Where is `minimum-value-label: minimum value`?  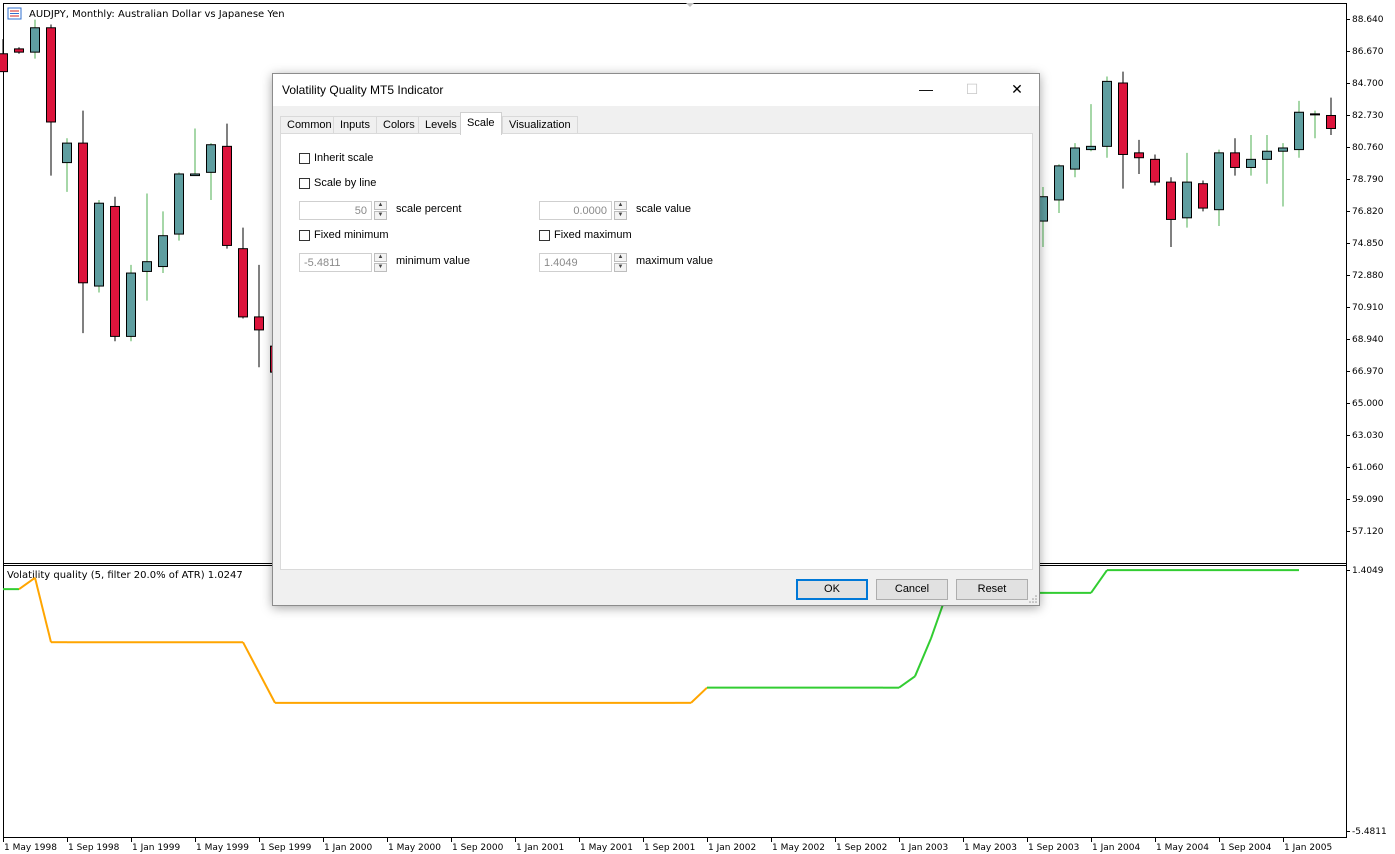
minimum-value-label: minimum value is located at coordinates (433, 261).